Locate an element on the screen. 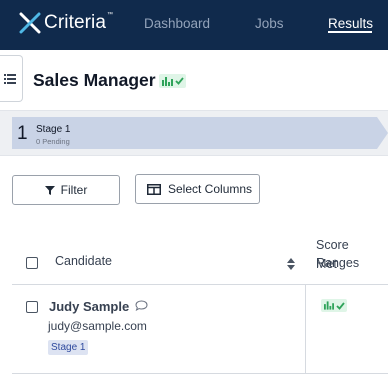  row-checkbox is located at coordinates (32, 307).